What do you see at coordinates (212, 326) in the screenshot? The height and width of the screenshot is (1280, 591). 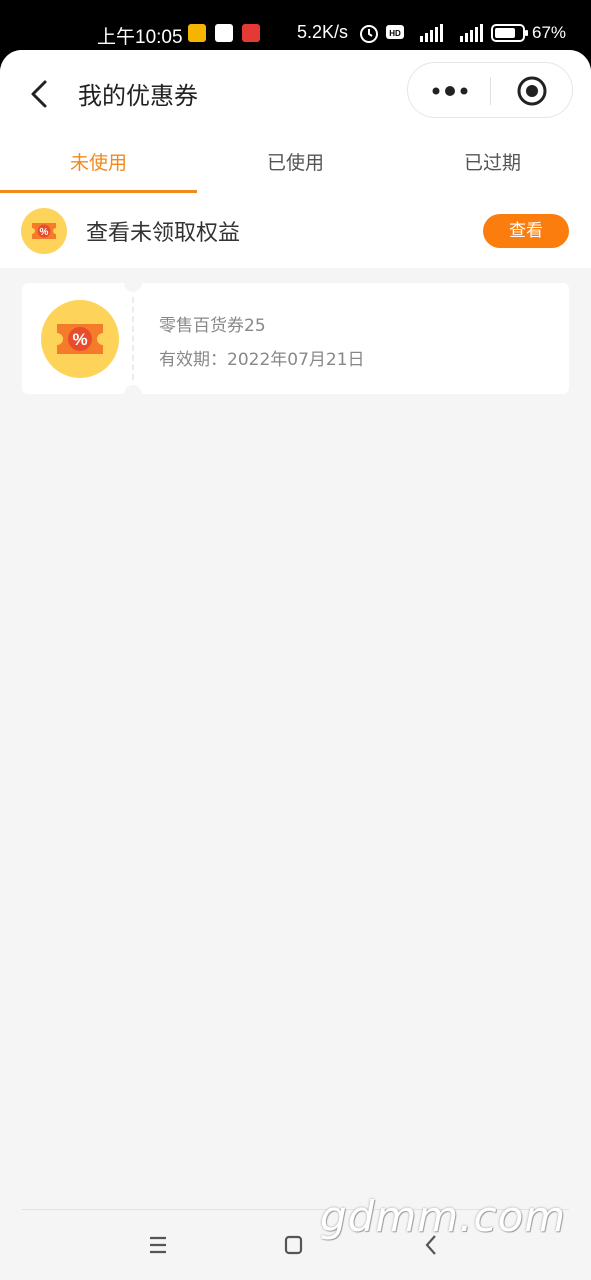 I see `coupon-name: 零售百货券25` at bounding box center [212, 326].